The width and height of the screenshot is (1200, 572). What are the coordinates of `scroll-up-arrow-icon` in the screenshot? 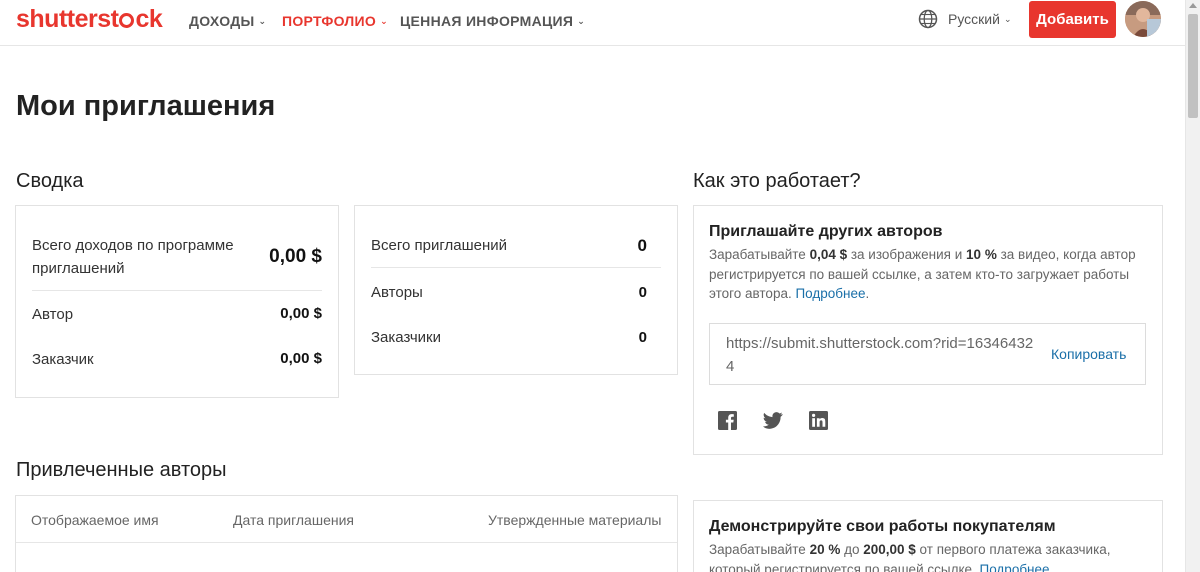 It's located at (1193, 5).